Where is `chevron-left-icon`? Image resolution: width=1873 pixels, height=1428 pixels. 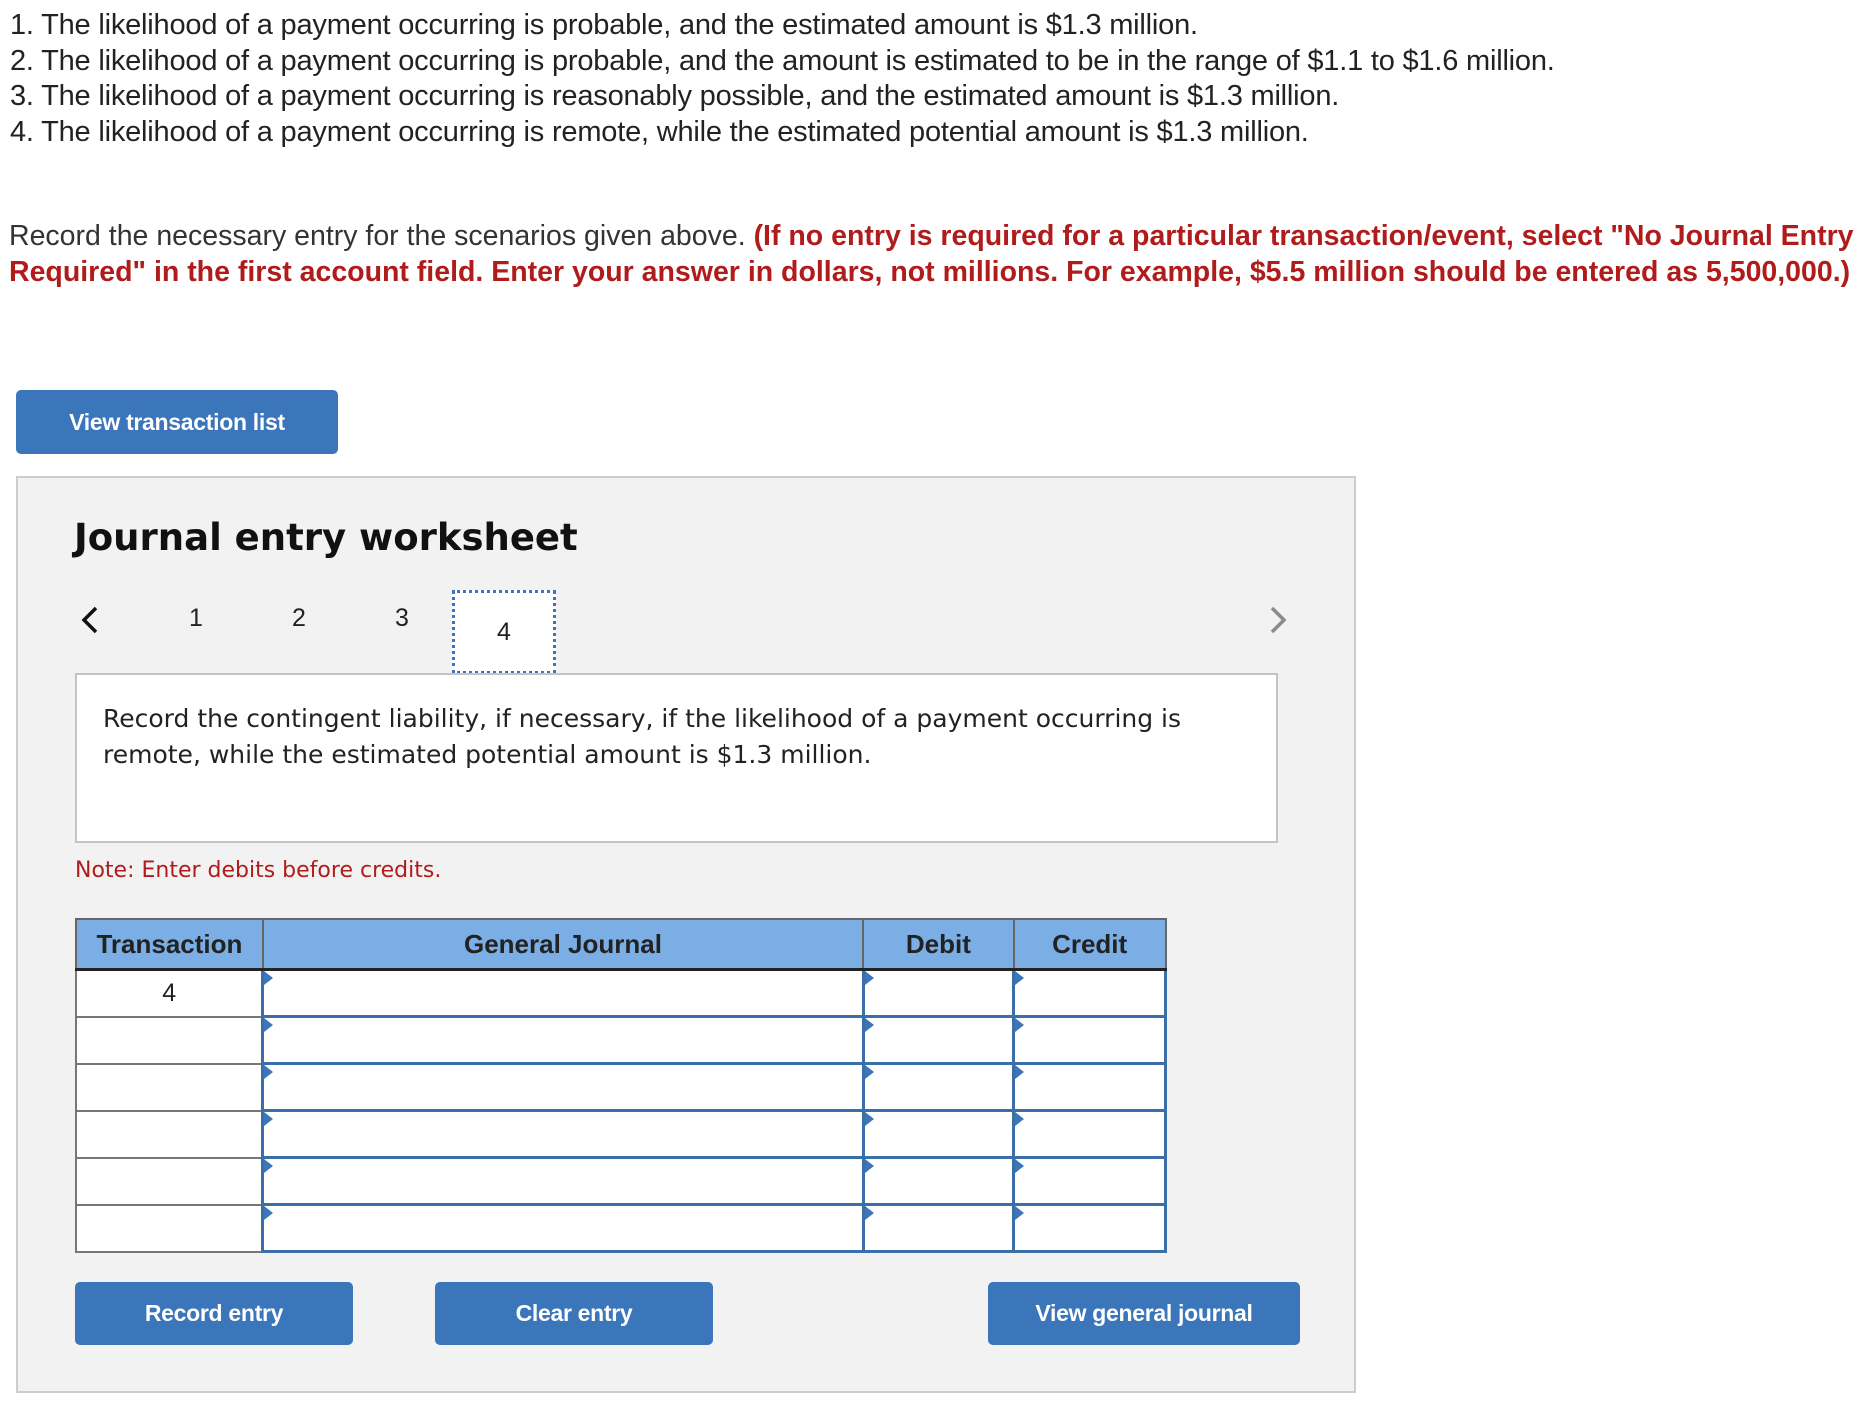
chevron-left-icon is located at coordinates (89, 620).